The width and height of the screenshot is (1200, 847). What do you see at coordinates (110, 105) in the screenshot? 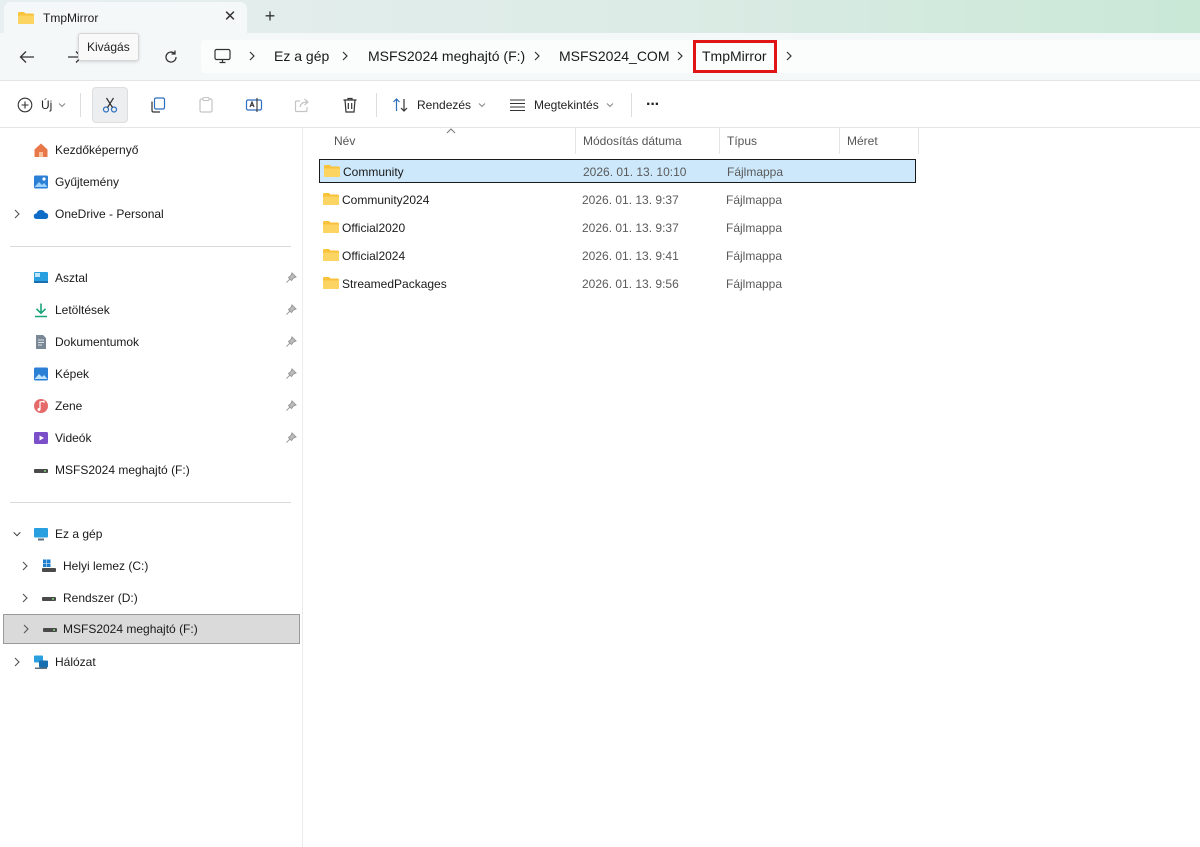
I see `scissors-icon` at bounding box center [110, 105].